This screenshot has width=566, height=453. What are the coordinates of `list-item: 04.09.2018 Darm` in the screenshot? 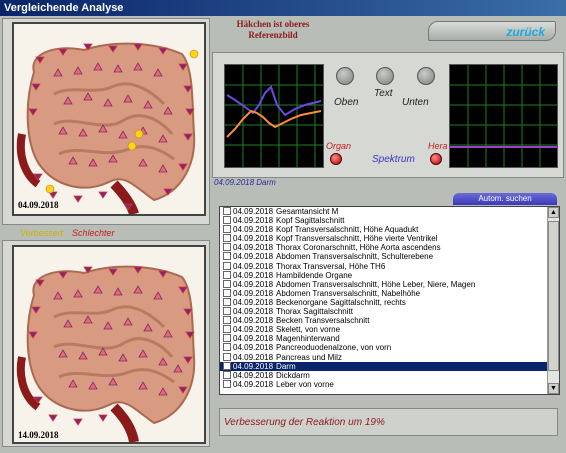 It's located at (389, 366).